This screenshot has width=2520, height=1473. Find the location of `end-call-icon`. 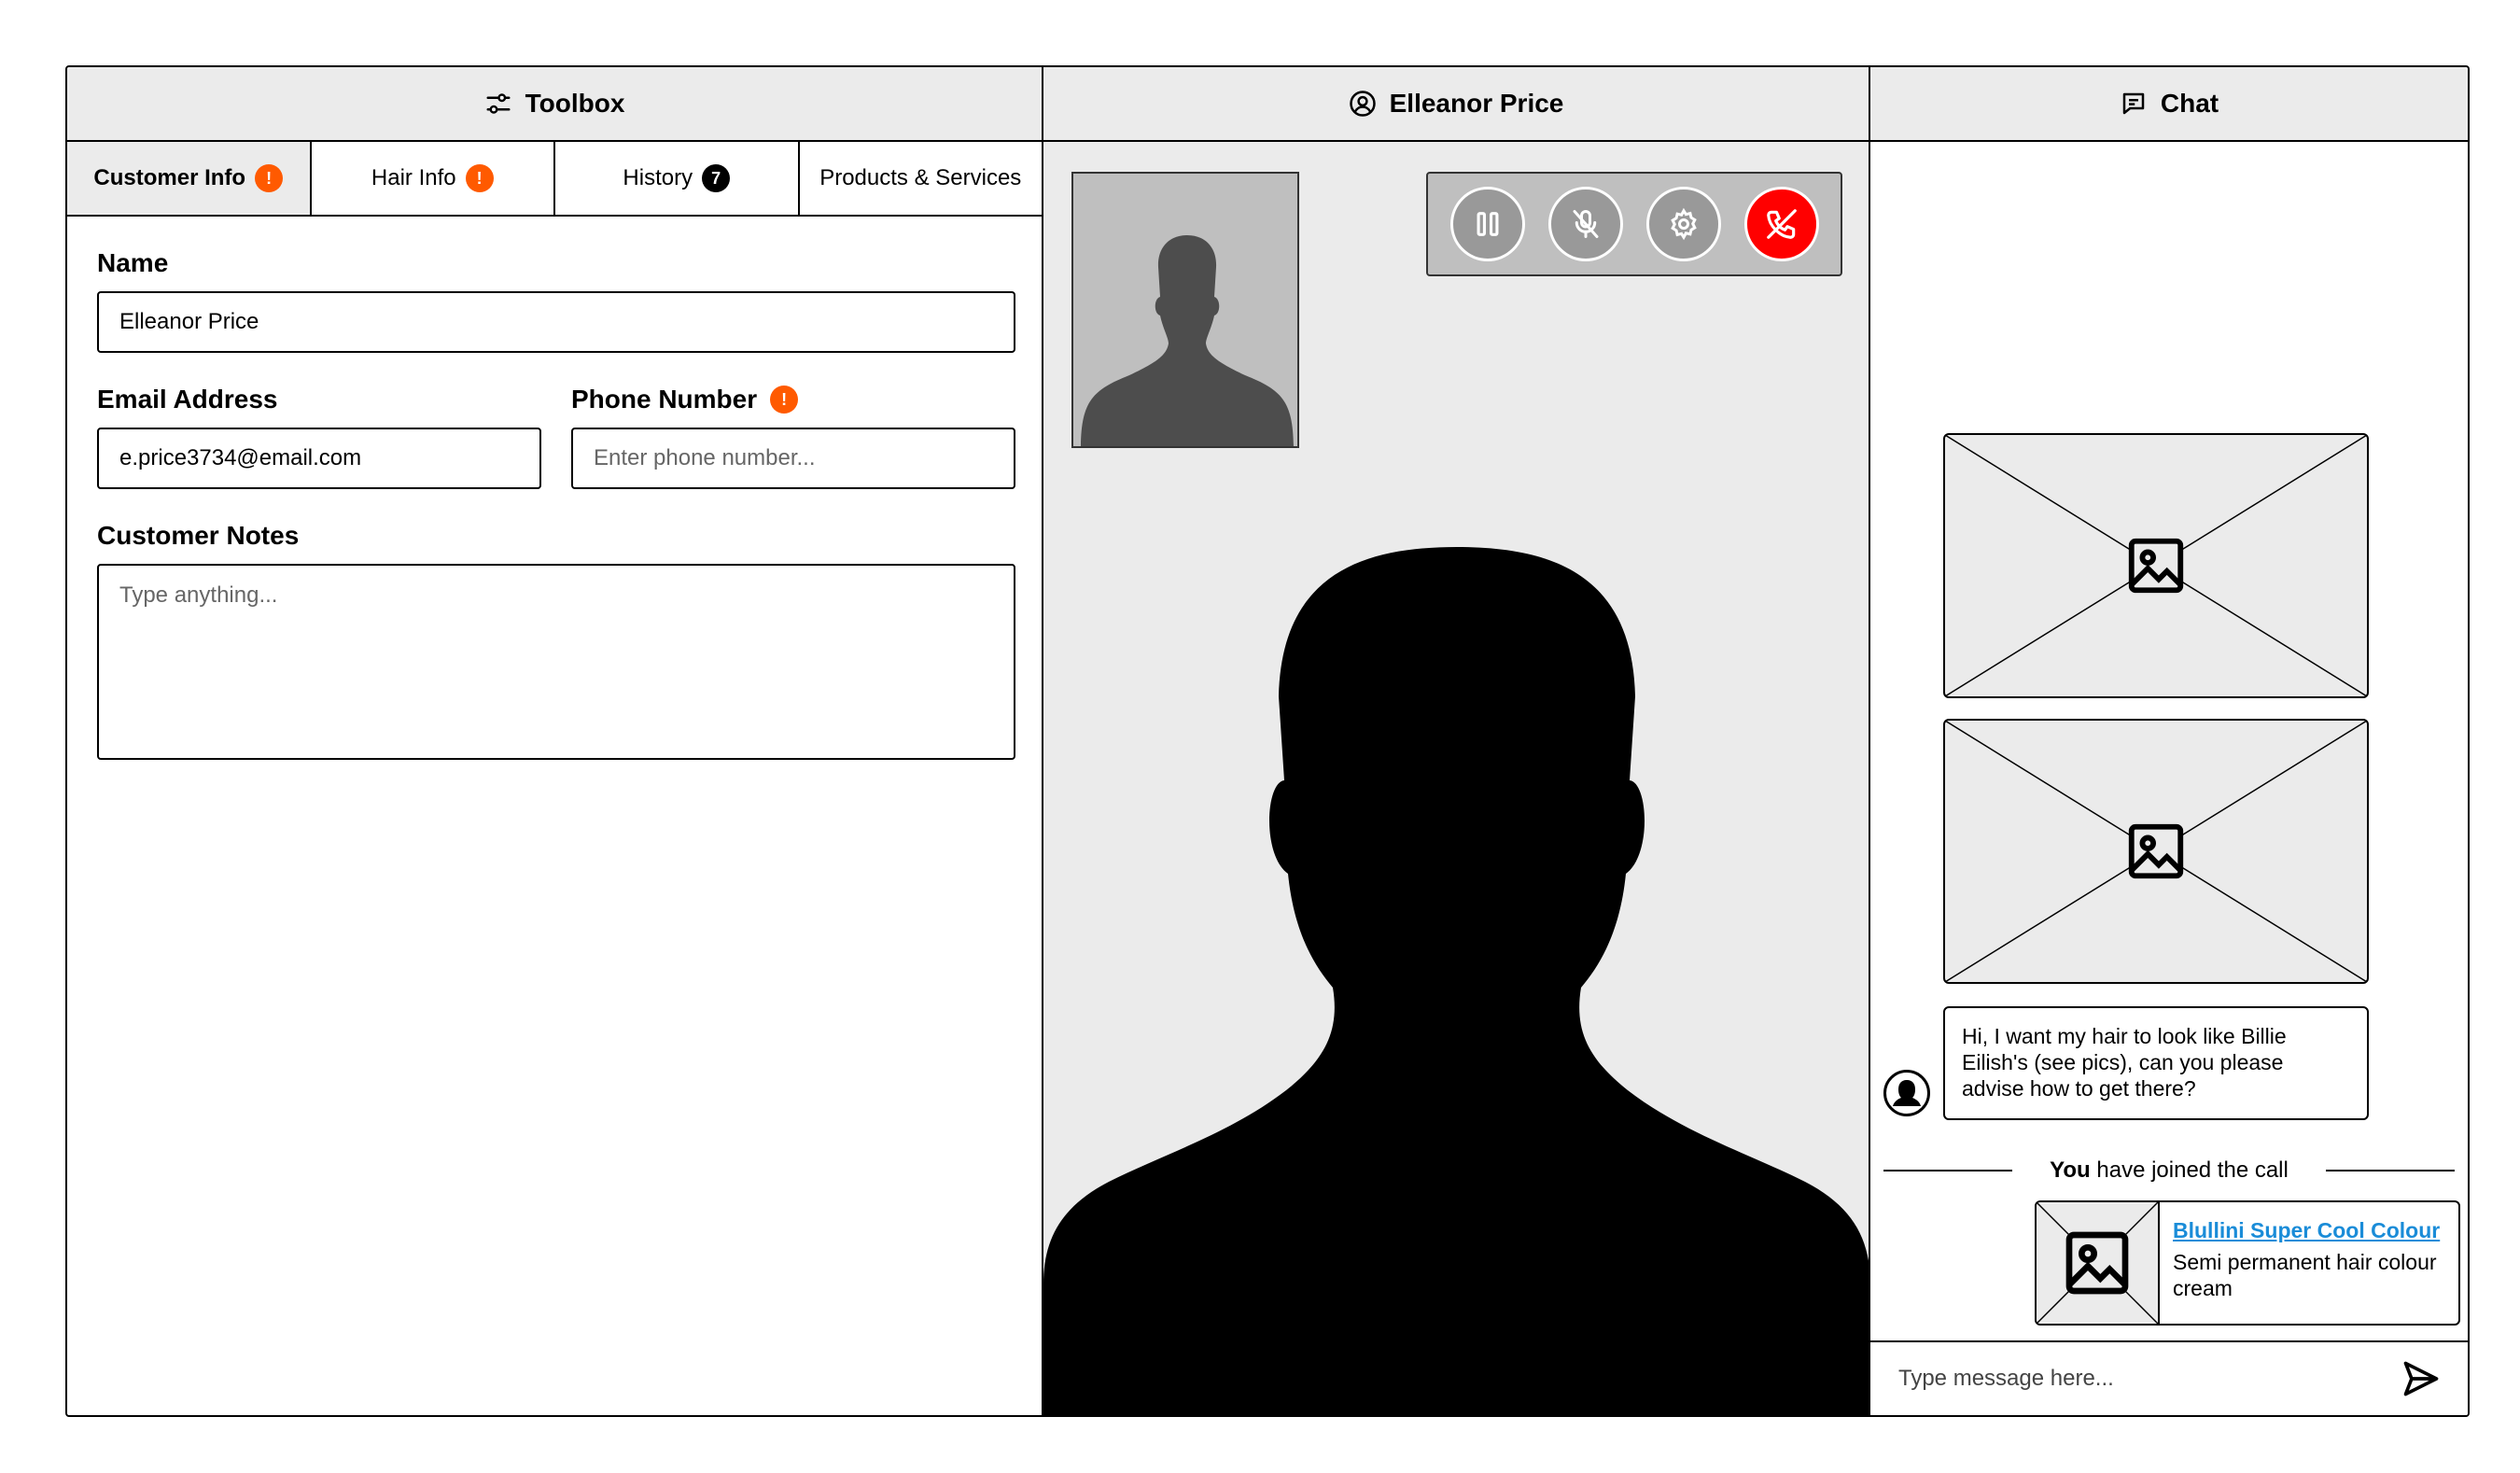

end-call-icon is located at coordinates (1781, 224).